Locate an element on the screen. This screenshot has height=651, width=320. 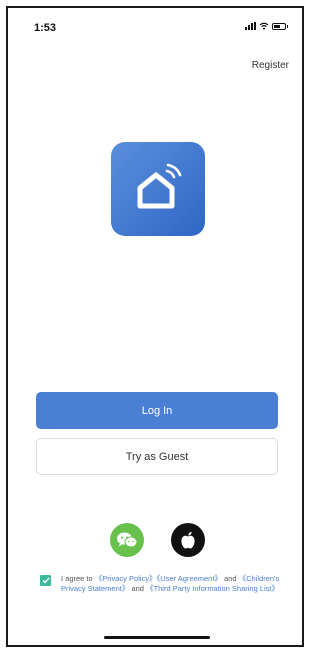
privacy-policy-link: 《Privacy Policy》 is located at coordinates (126, 578).